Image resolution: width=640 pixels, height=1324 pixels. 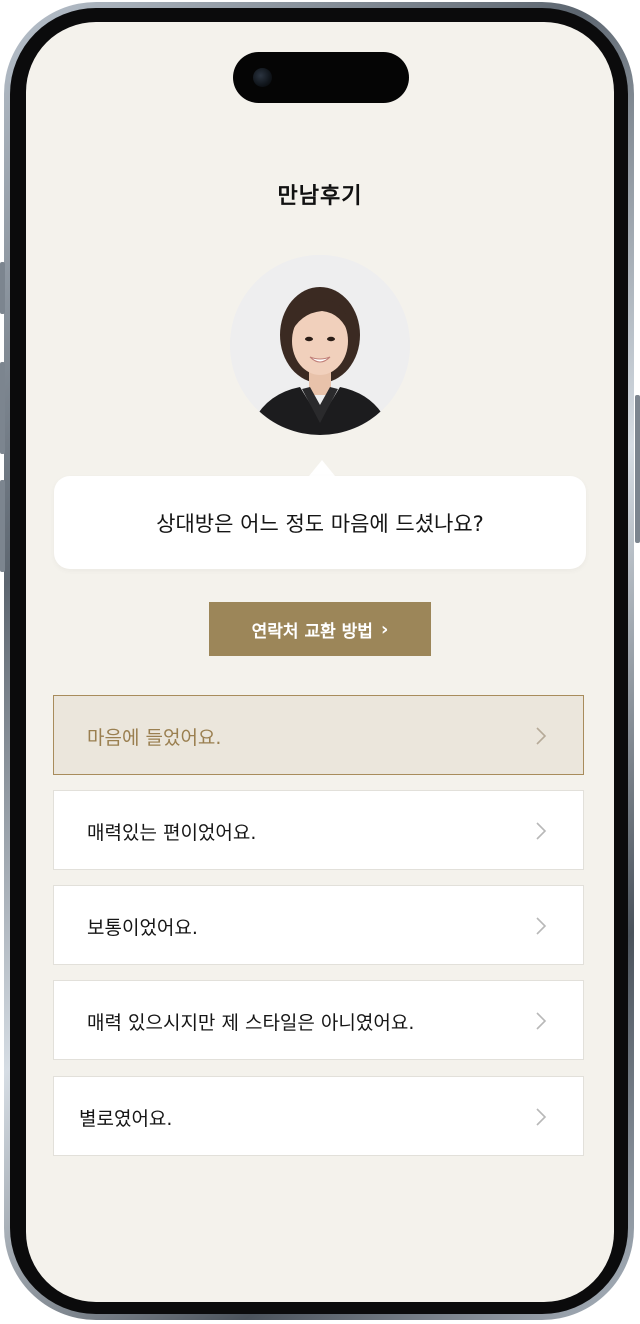 What do you see at coordinates (154, 738) in the screenshot?
I see `option-label: 마음에 들었어요.` at bounding box center [154, 738].